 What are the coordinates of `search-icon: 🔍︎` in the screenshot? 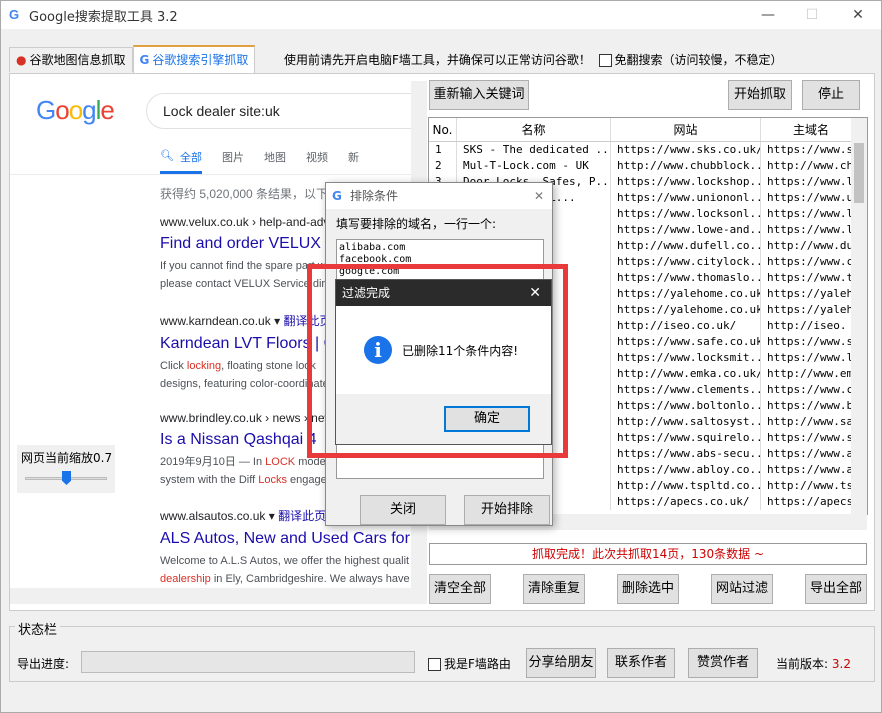 It's located at (167, 156).